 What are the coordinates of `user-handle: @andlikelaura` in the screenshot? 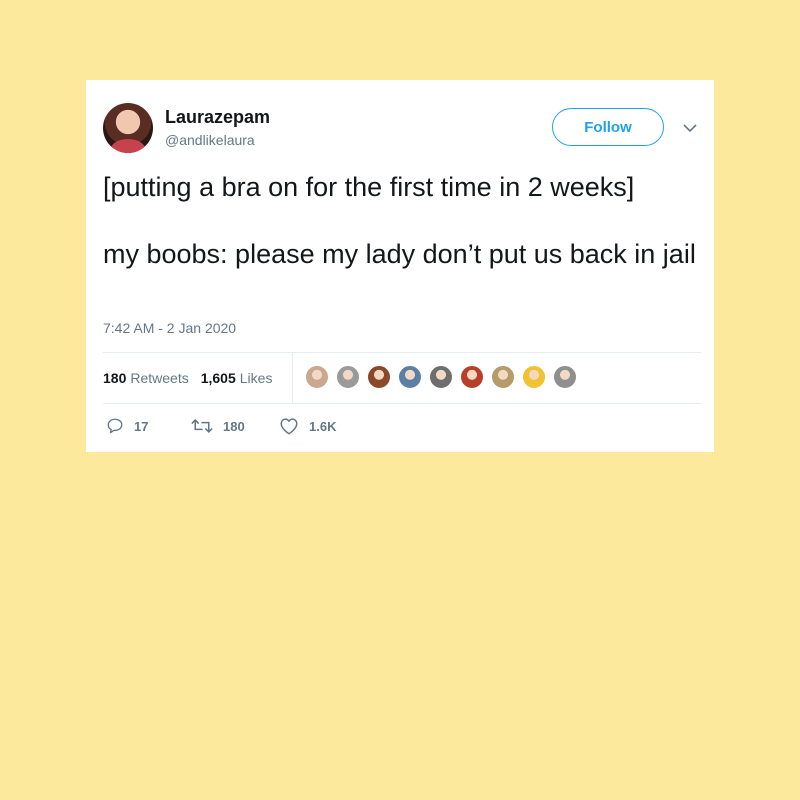 It's located at (210, 140).